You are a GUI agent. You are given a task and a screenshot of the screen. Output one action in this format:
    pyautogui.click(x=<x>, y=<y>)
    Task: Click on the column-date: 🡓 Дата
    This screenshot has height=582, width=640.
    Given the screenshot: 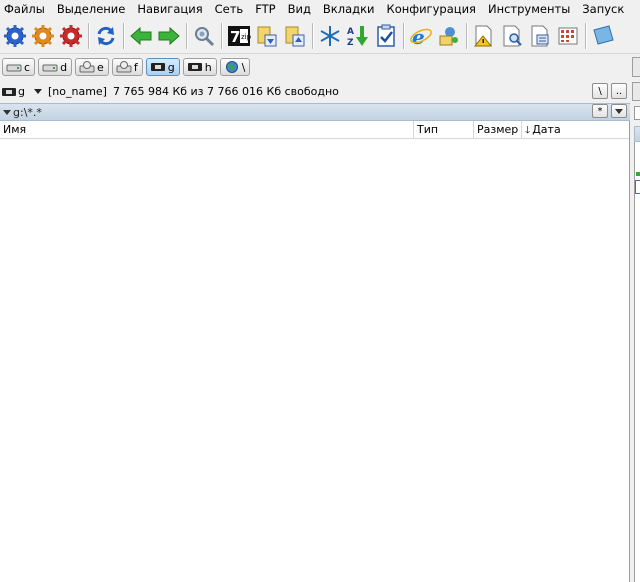 What is the action you would take?
    pyautogui.click(x=575, y=129)
    